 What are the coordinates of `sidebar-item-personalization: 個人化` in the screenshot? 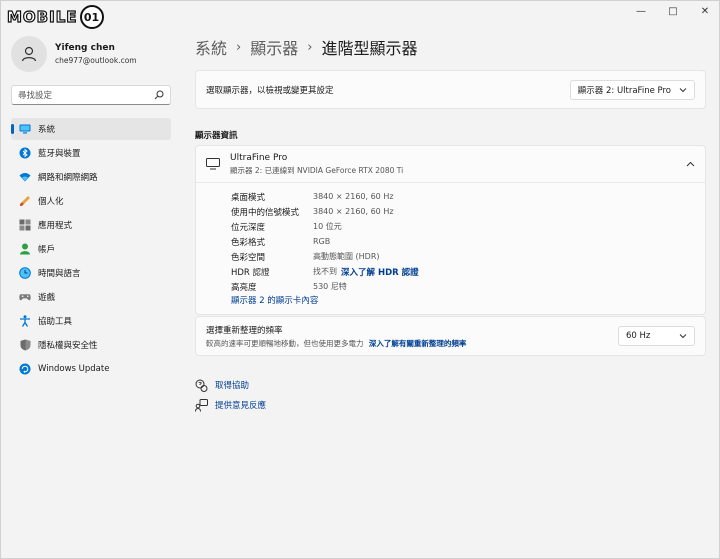 It's located at (91, 201).